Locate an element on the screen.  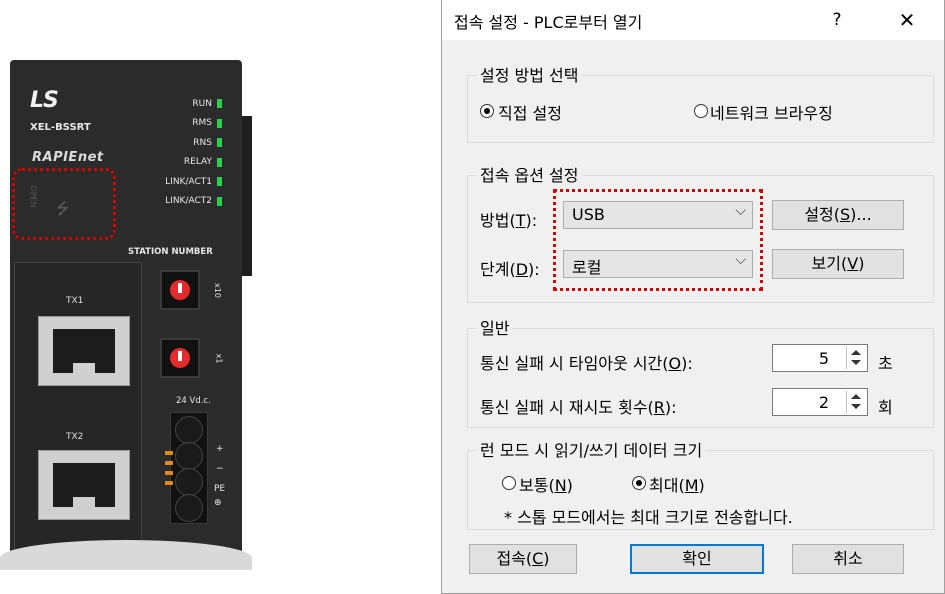
station-dial-x10 is located at coordinates (180, 290).